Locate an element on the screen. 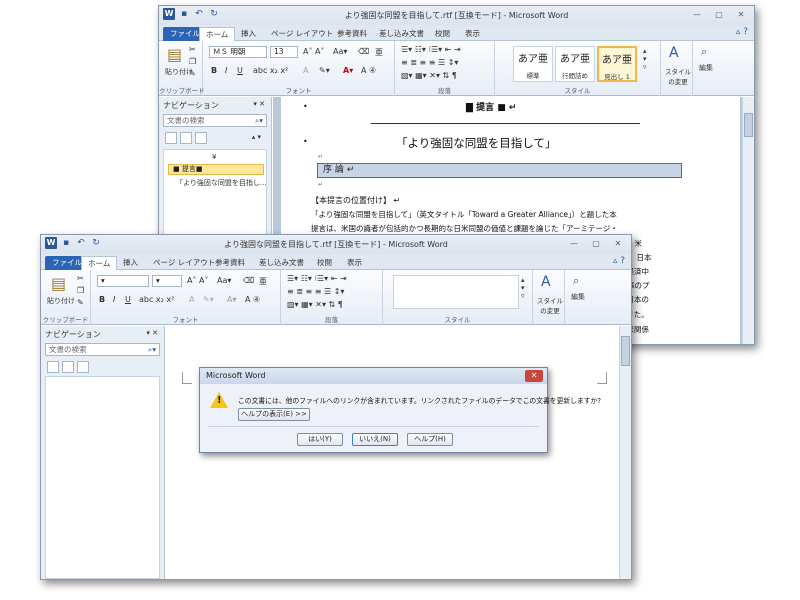  tab-page-layout: ページ レイアウト is located at coordinates (184, 263).